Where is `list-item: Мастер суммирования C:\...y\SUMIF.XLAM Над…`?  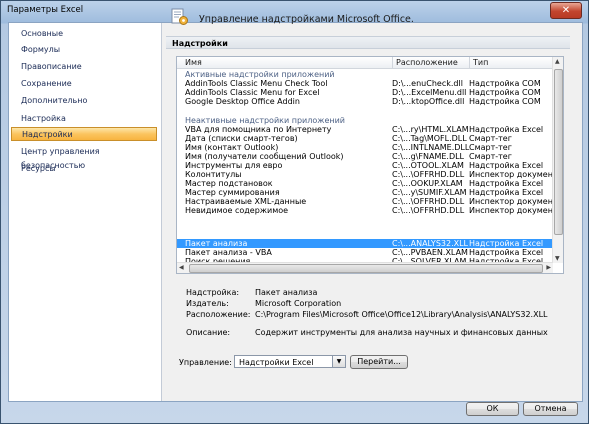 list-item: Мастер суммирования C:\...y\SUMIF.XLAM Над… is located at coordinates (365, 192).